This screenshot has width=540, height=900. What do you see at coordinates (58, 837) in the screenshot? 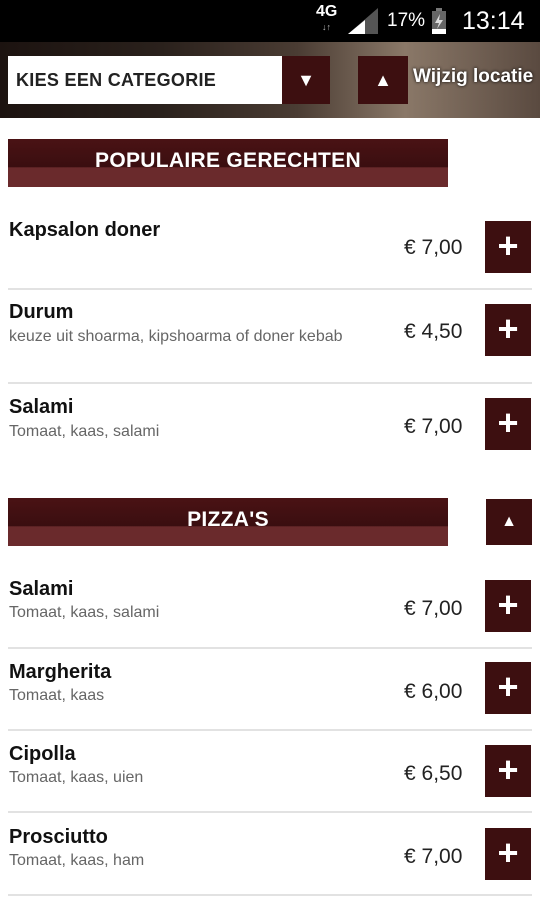
I see `item-name: Prosciutto` at bounding box center [58, 837].